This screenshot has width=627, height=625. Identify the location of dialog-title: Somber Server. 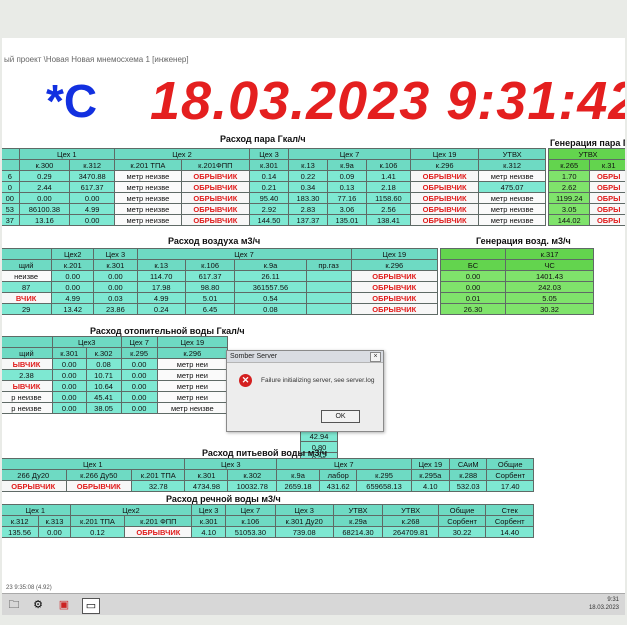
(305, 357).